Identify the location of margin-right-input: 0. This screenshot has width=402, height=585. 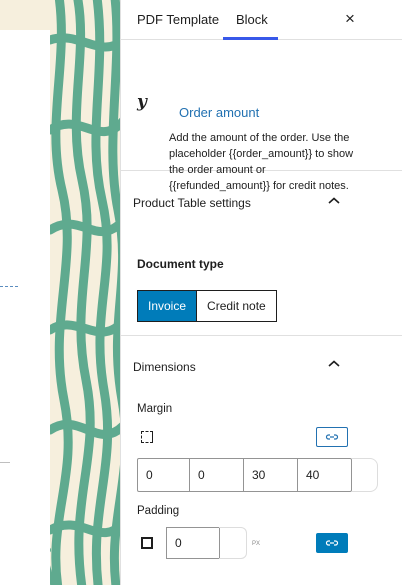
(217, 475).